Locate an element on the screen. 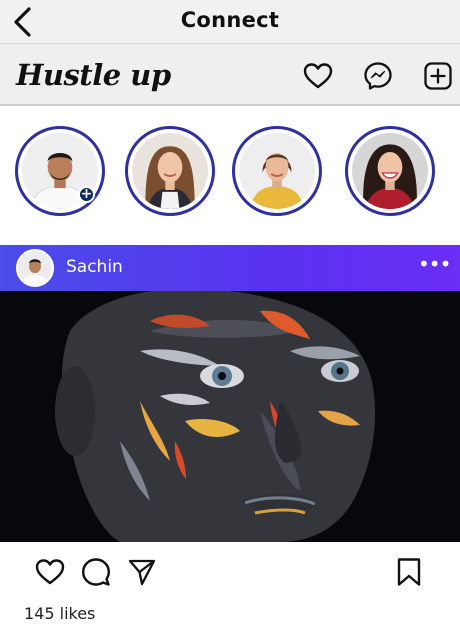 This screenshot has width=460, height=637. post-username: Sachin is located at coordinates (94, 267).